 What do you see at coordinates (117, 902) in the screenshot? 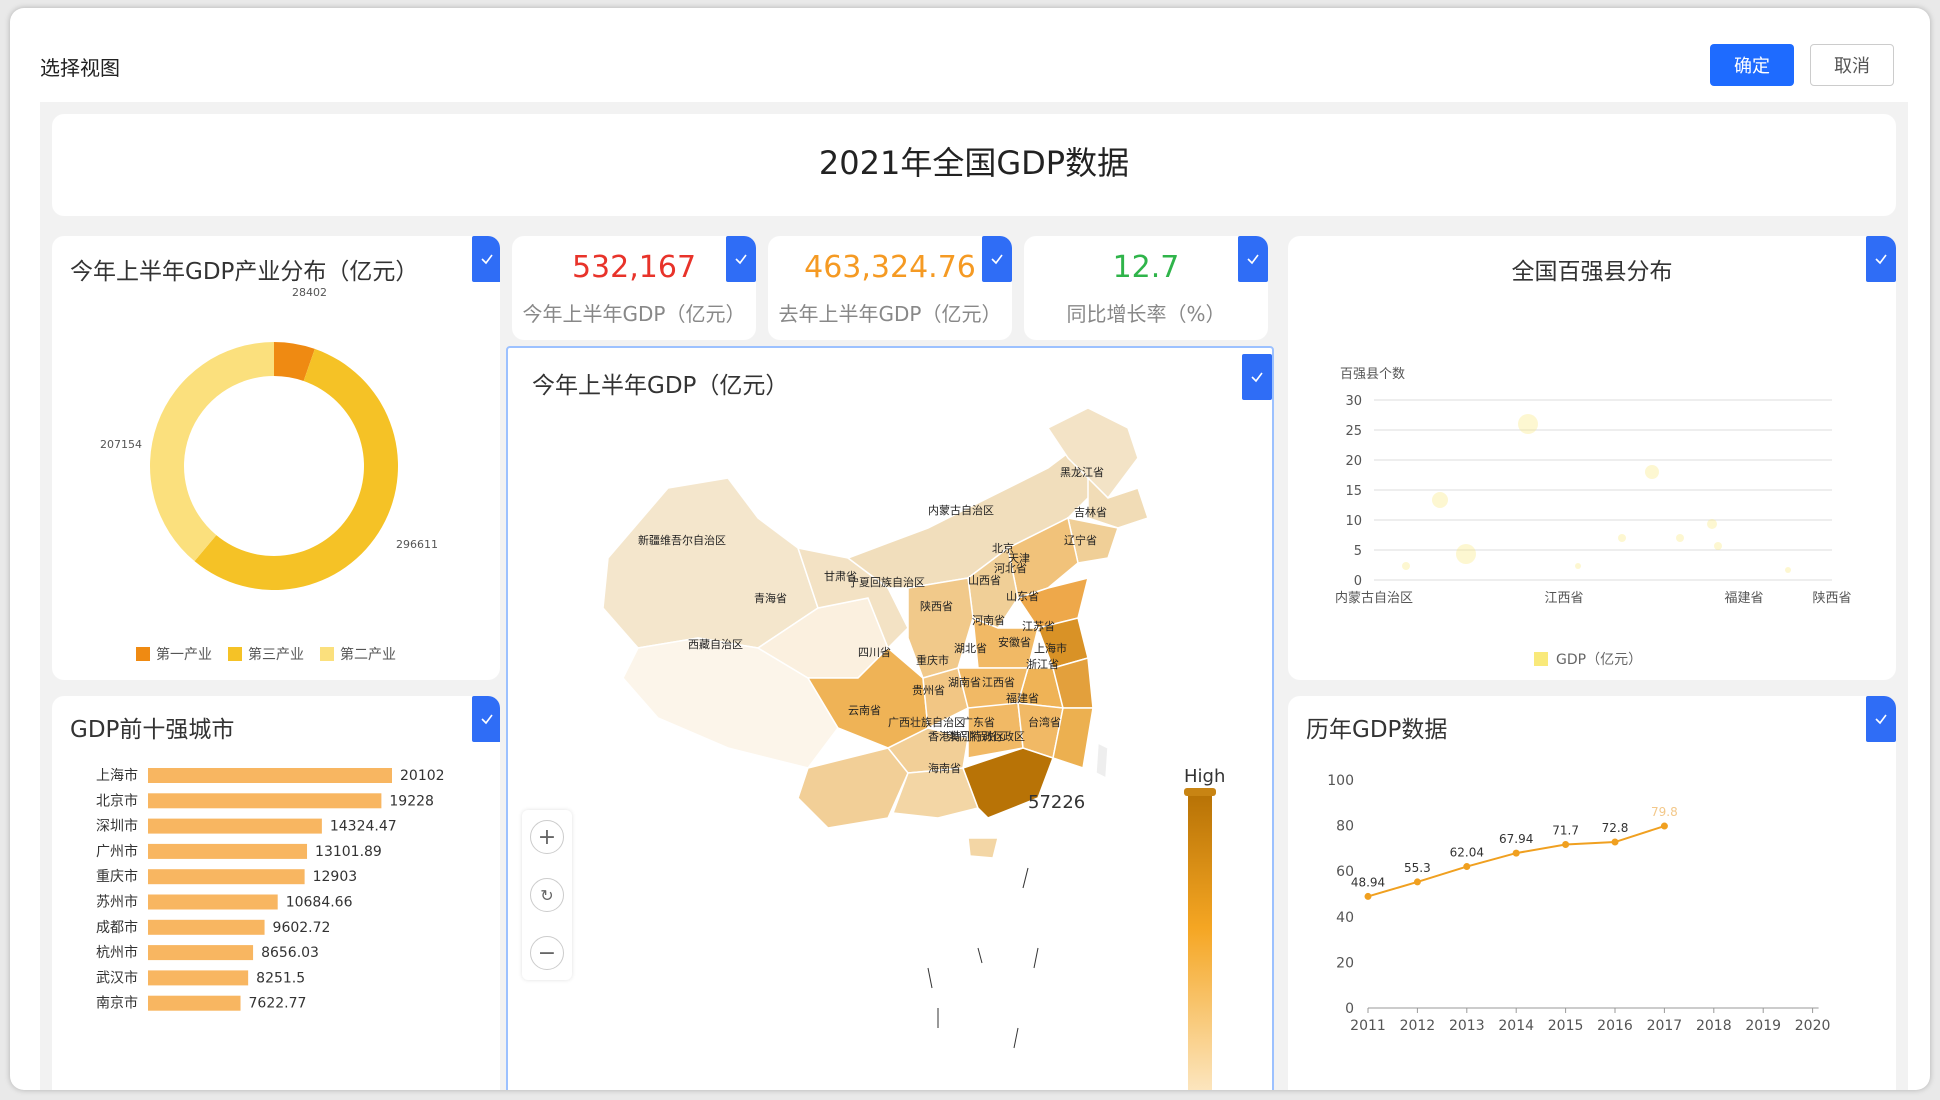
I see `bar-category-label: 苏州市` at bounding box center [117, 902].